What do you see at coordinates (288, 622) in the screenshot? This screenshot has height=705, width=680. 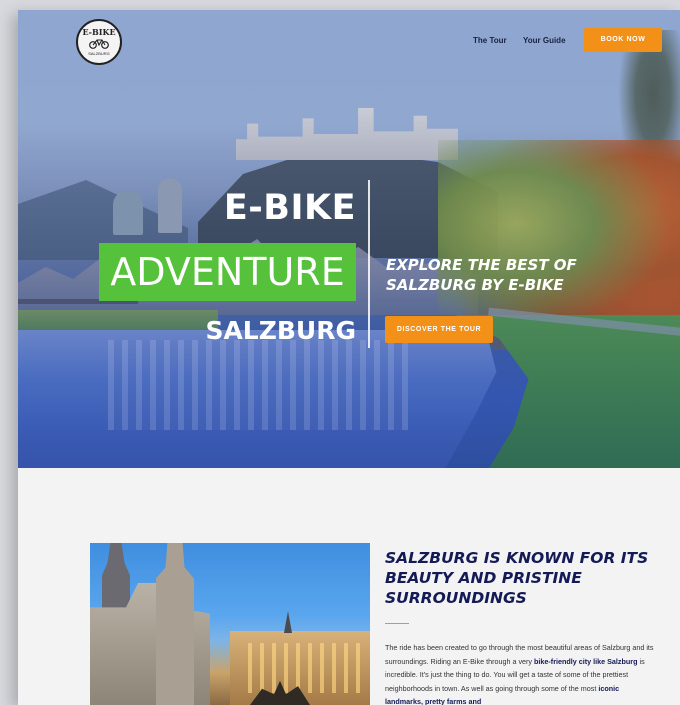 I see `photo-spire` at bounding box center [288, 622].